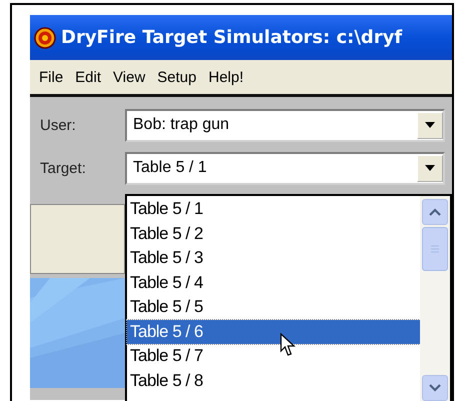 Image resolution: width=462 pixels, height=401 pixels. Describe the element at coordinates (63, 168) in the screenshot. I see `field-label: Target:` at that location.